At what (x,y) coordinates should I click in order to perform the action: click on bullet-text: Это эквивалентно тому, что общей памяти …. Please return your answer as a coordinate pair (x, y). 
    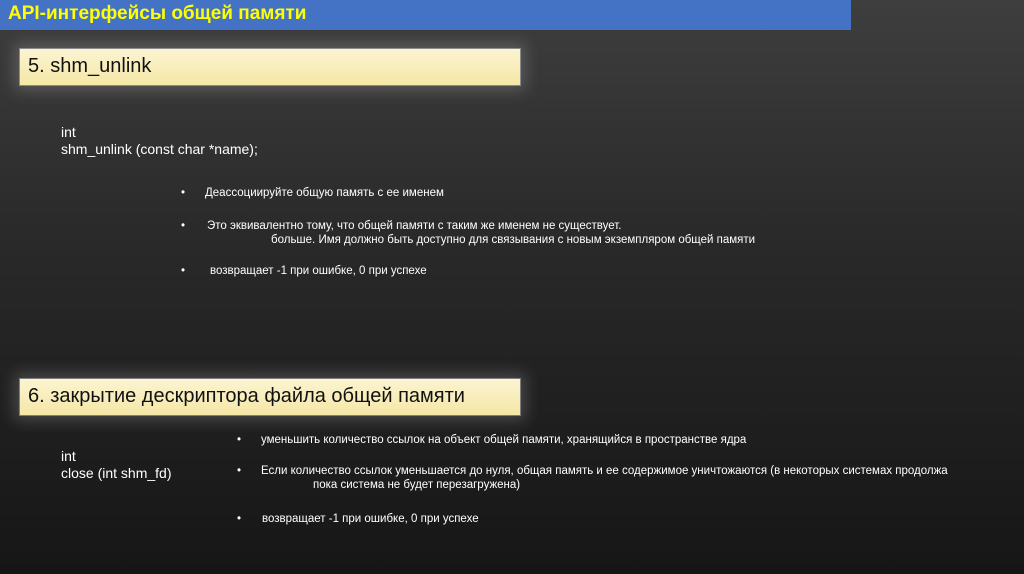
    Looking at the image, I should click on (414, 226).